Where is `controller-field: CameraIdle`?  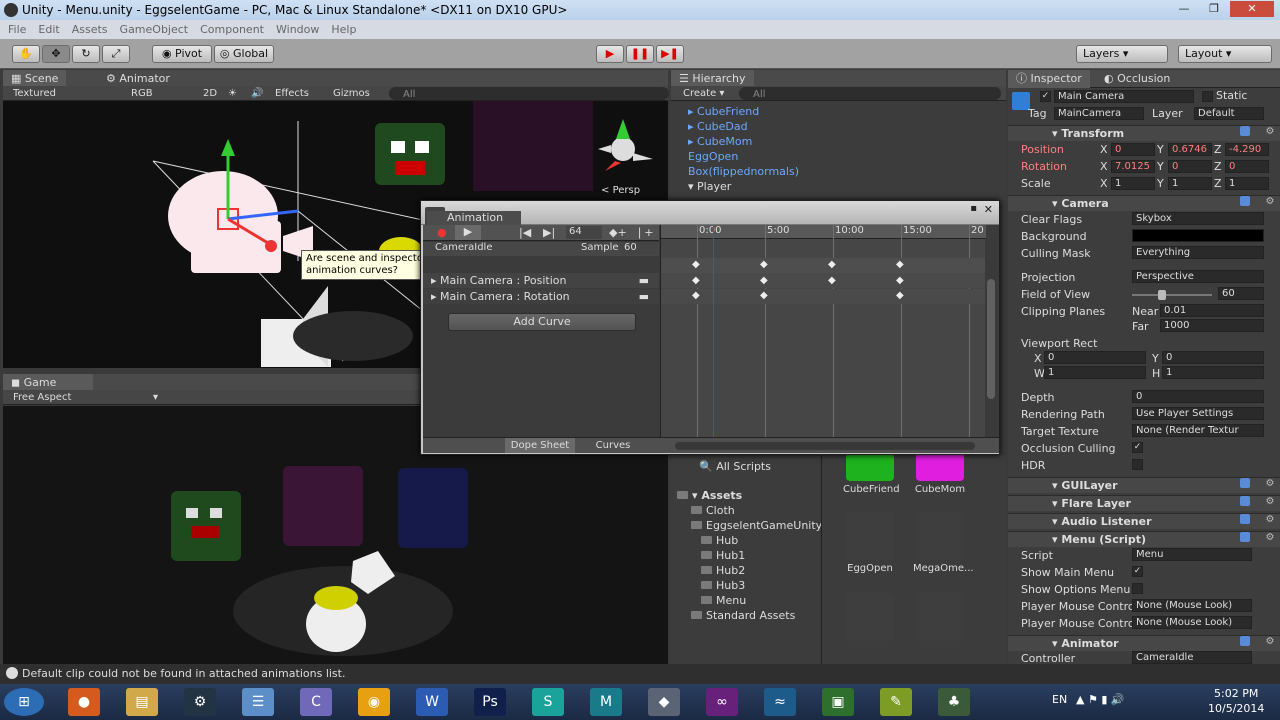
controller-field: CameraIdle is located at coordinates (1192, 657).